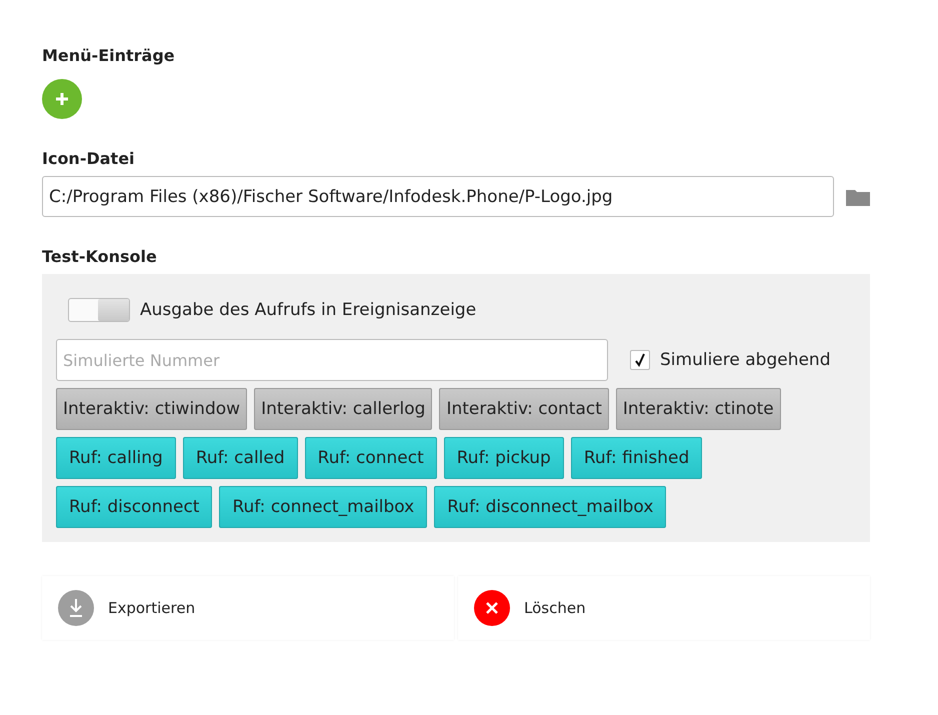  What do you see at coordinates (152, 409) in the screenshot?
I see `interaction-button: Interaktiv: ctiwindow` at bounding box center [152, 409].